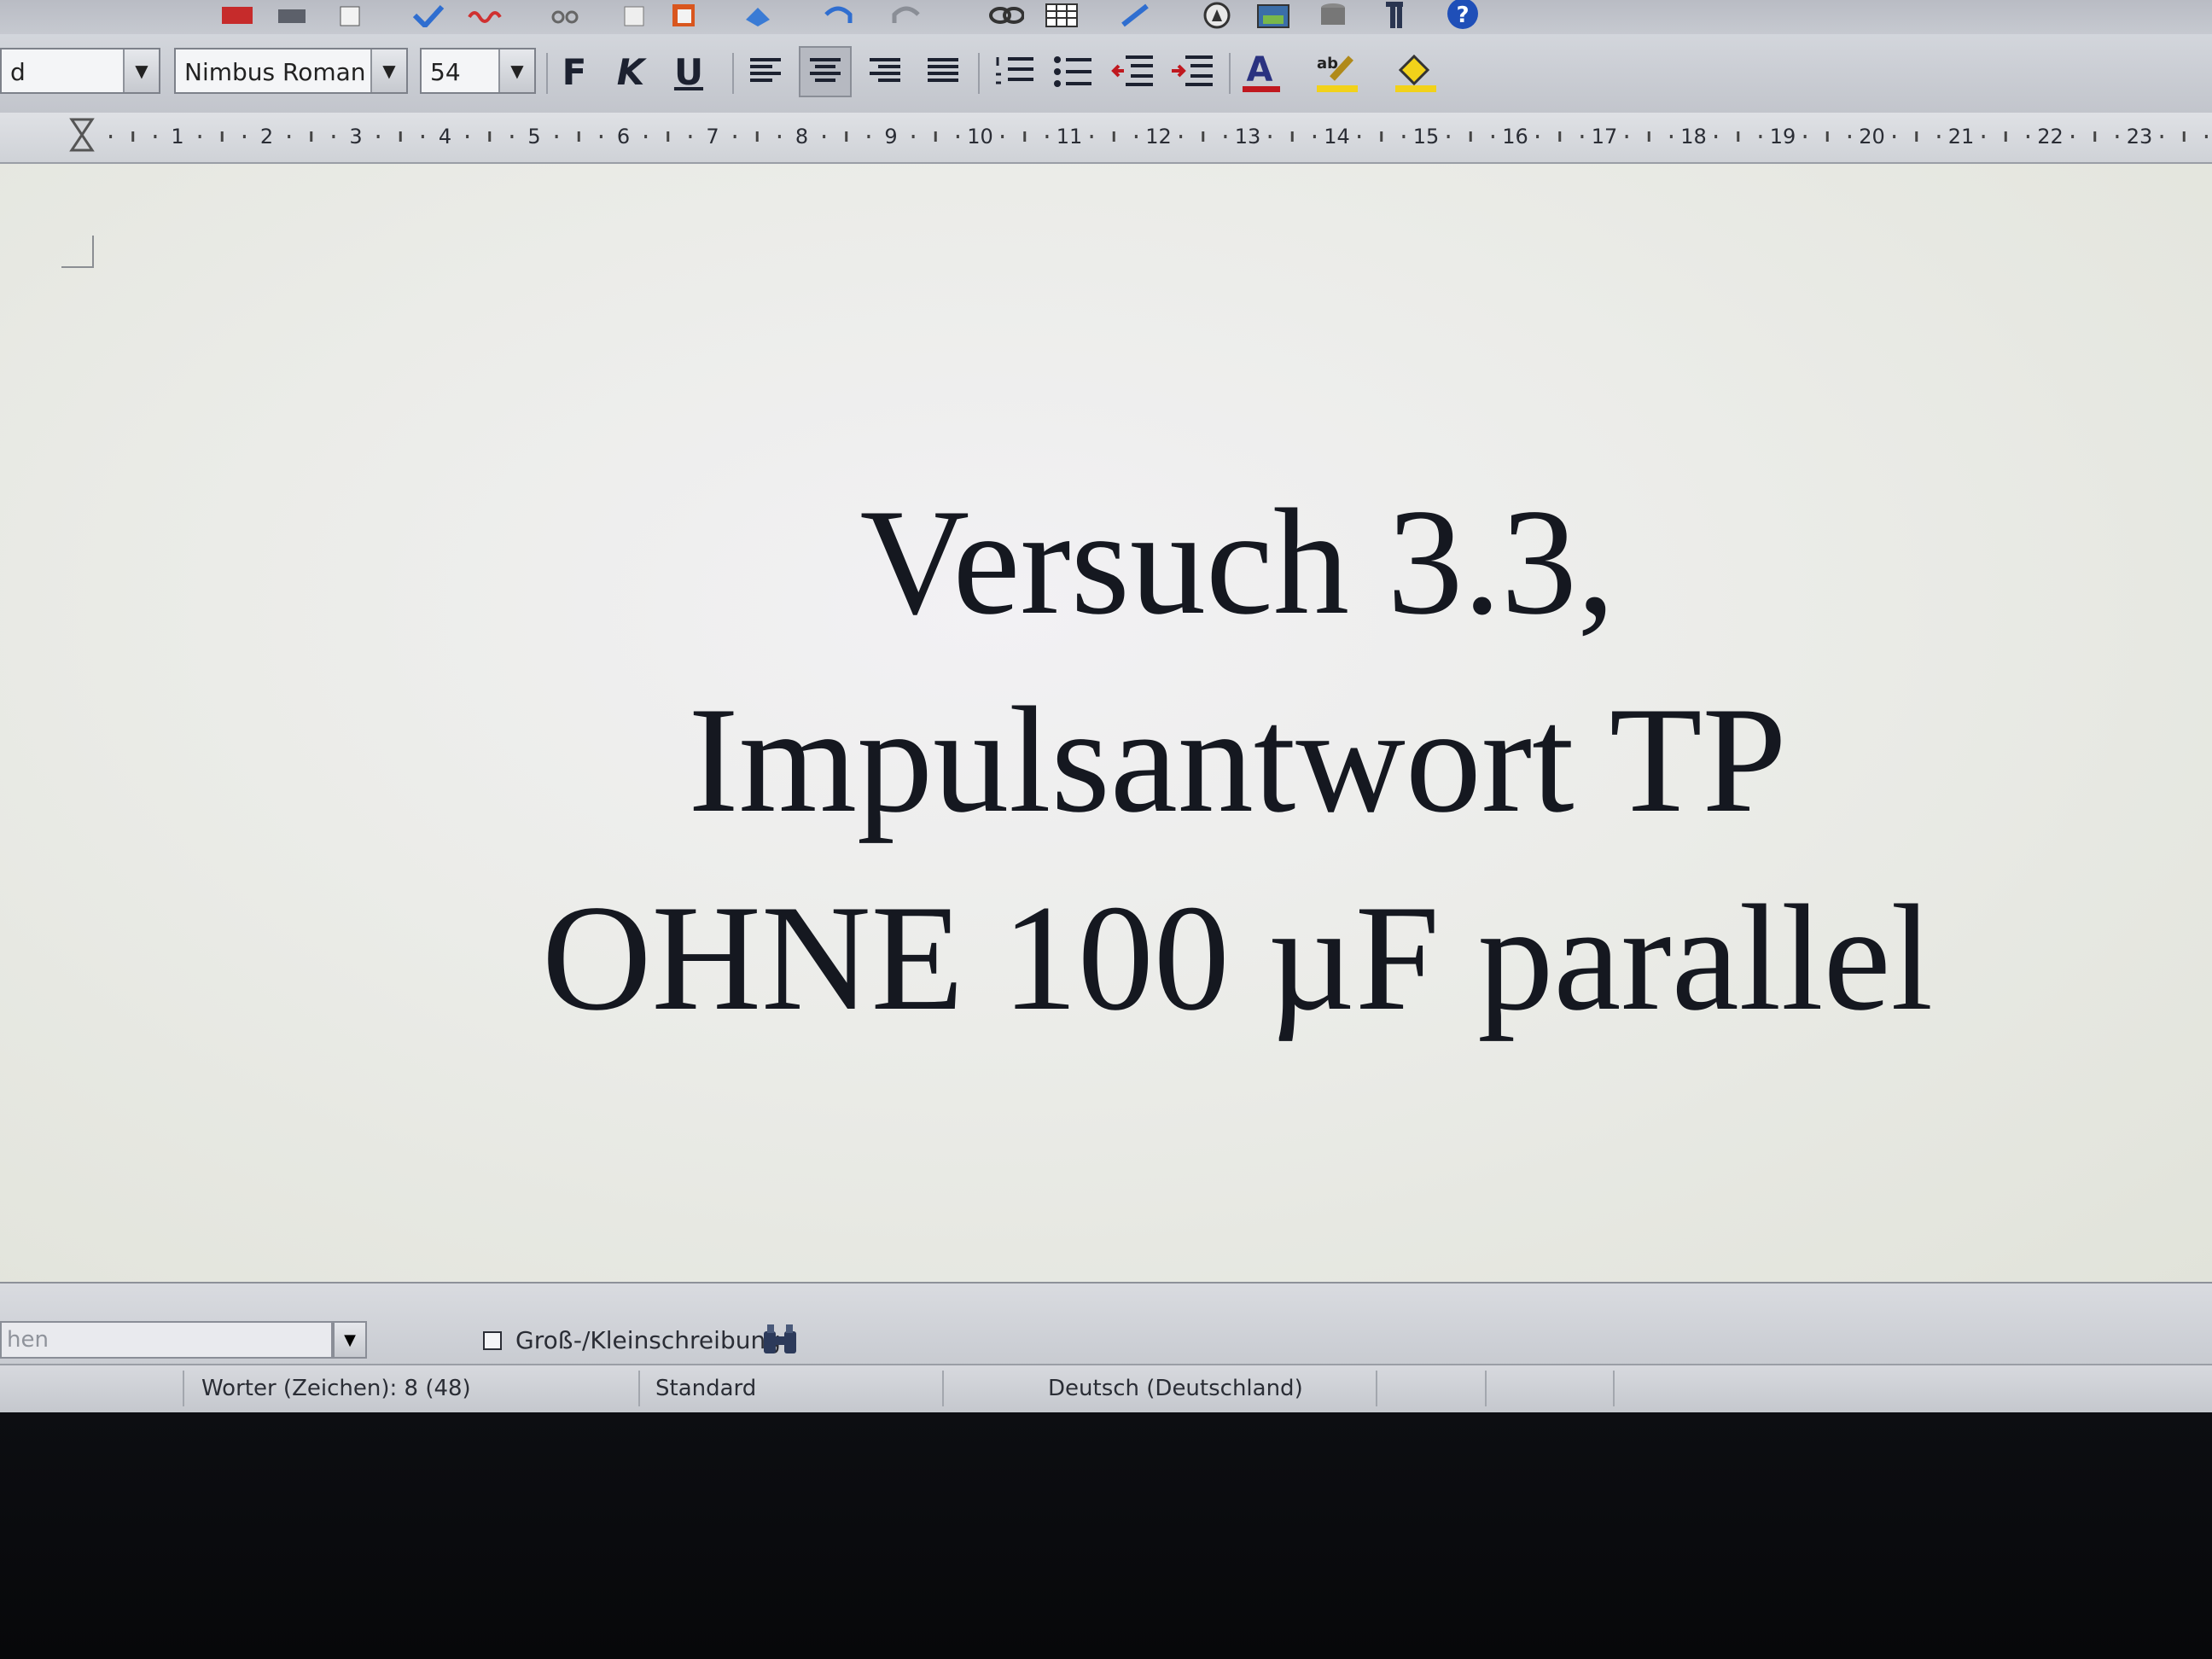  What do you see at coordinates (1237, 958) in the screenshot?
I see `document-line: OHNE 100 µF parallel` at bounding box center [1237, 958].